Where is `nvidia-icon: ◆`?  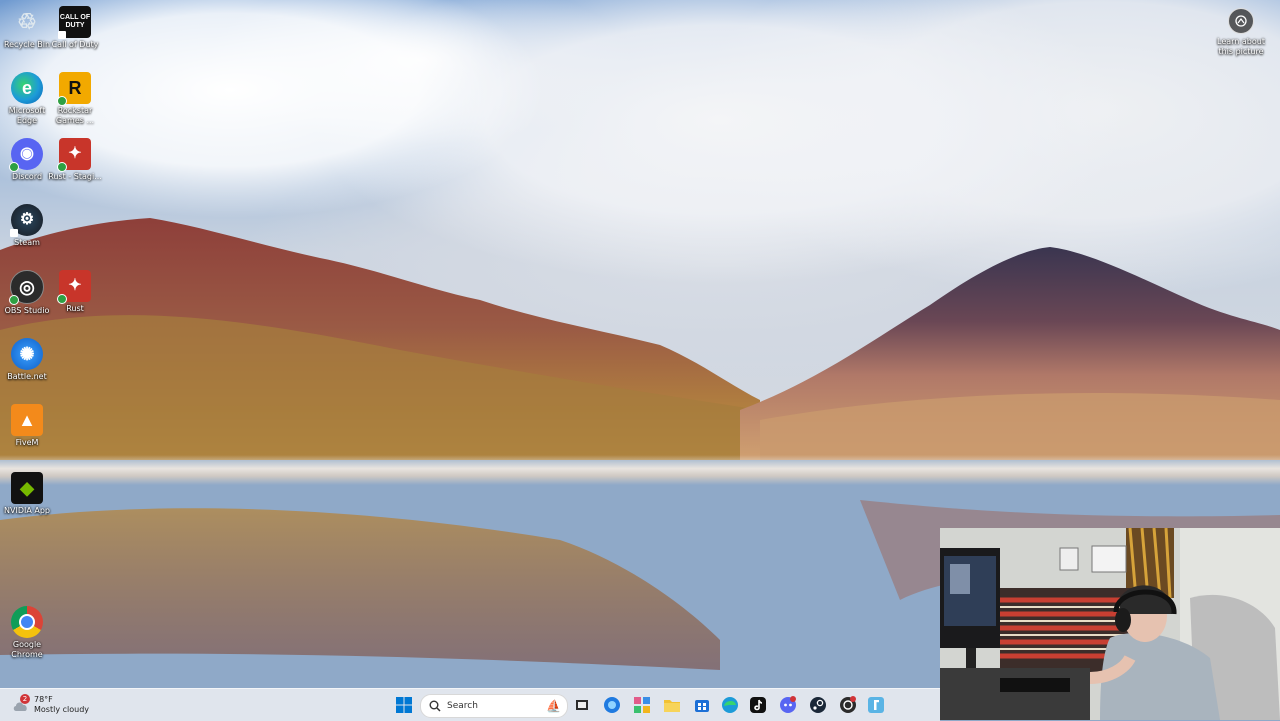
nvidia-icon: ◆ is located at coordinates (27, 488).